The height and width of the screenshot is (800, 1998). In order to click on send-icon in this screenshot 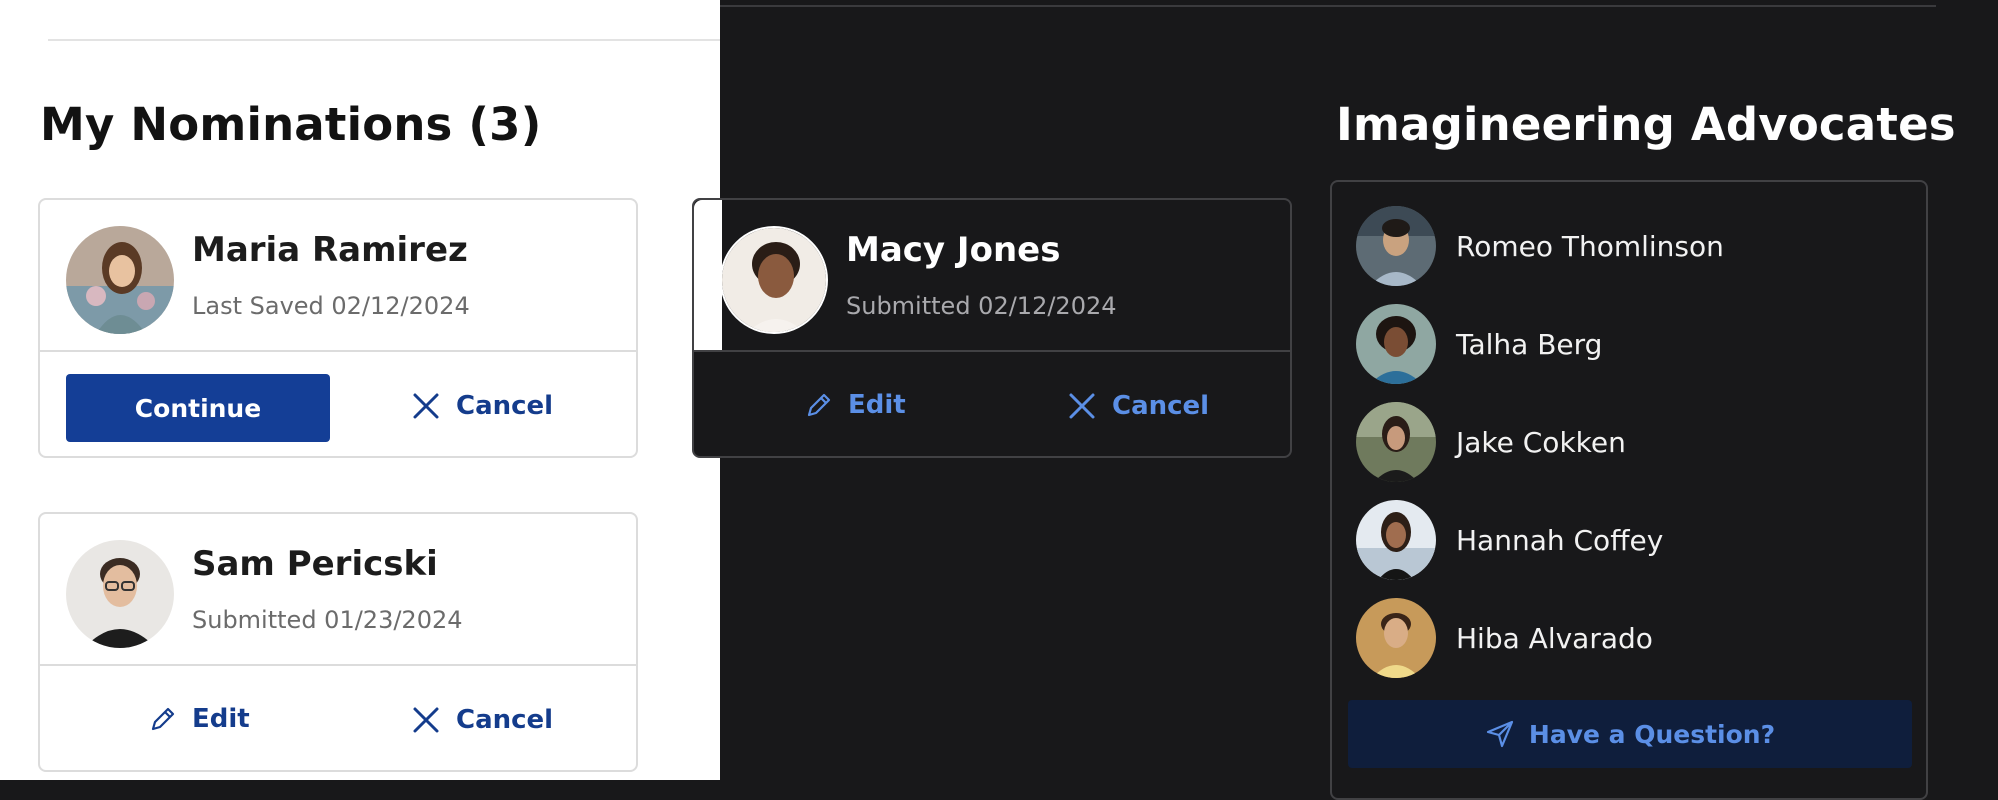, I will do `click(1499, 734)`.